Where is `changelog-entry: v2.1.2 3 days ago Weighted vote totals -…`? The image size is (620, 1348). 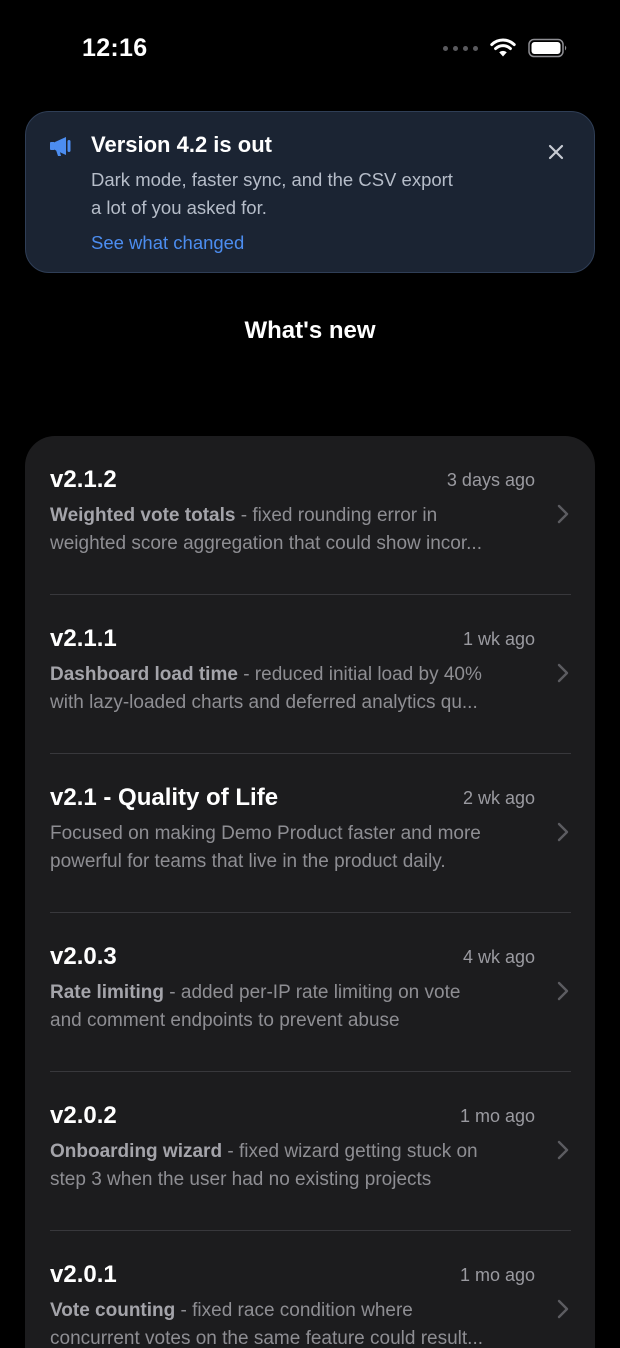 changelog-entry: v2.1.2 3 days ago Weighted vote totals -… is located at coordinates (310, 515).